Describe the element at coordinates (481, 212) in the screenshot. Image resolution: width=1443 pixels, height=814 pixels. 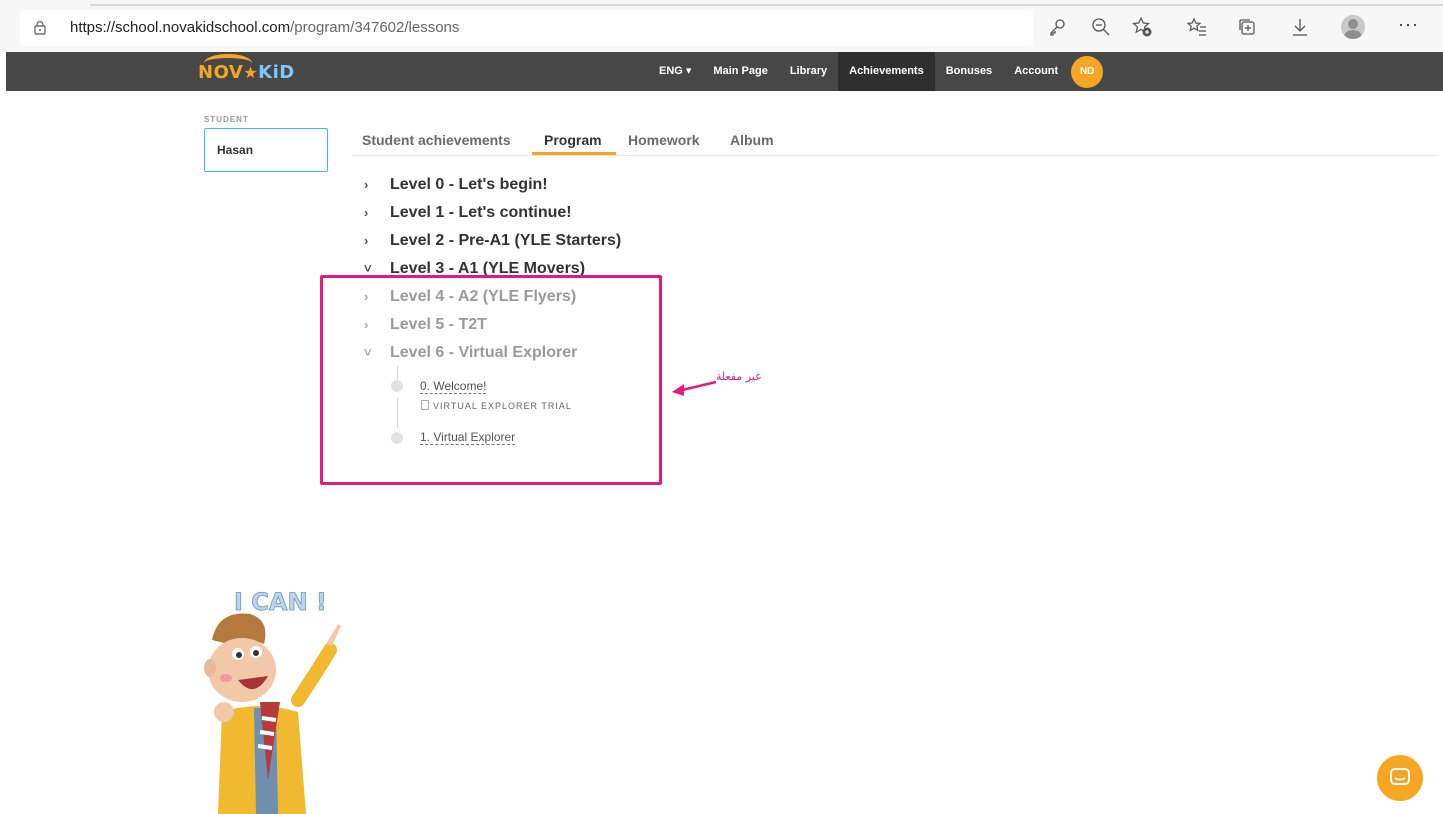
I see `level-label: Level 1 - Let's continue!` at that location.